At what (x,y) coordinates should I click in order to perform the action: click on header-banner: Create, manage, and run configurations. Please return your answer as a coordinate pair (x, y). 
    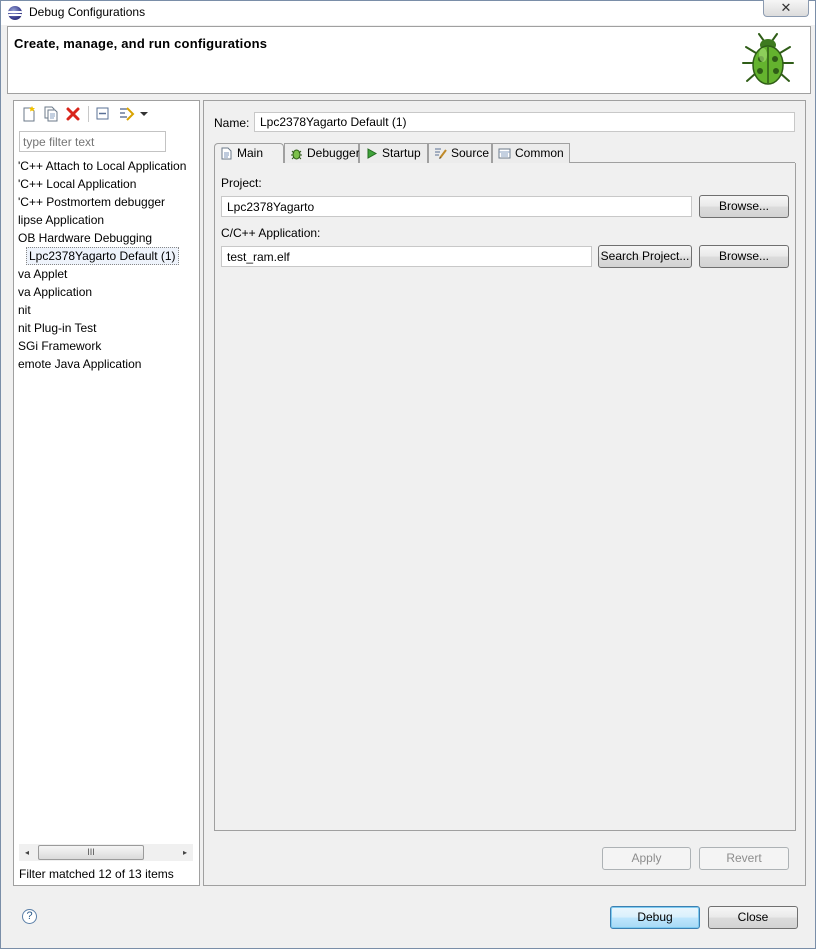
    Looking at the image, I should click on (409, 60).